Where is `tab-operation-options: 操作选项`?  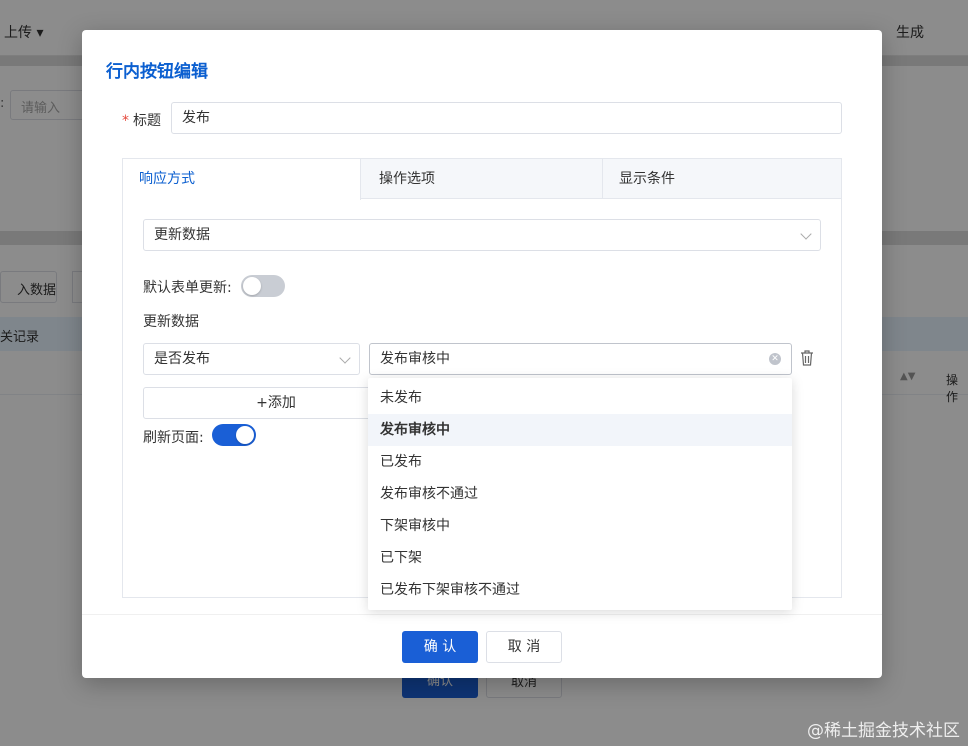
tab-operation-options: 操作选项 is located at coordinates (483, 179).